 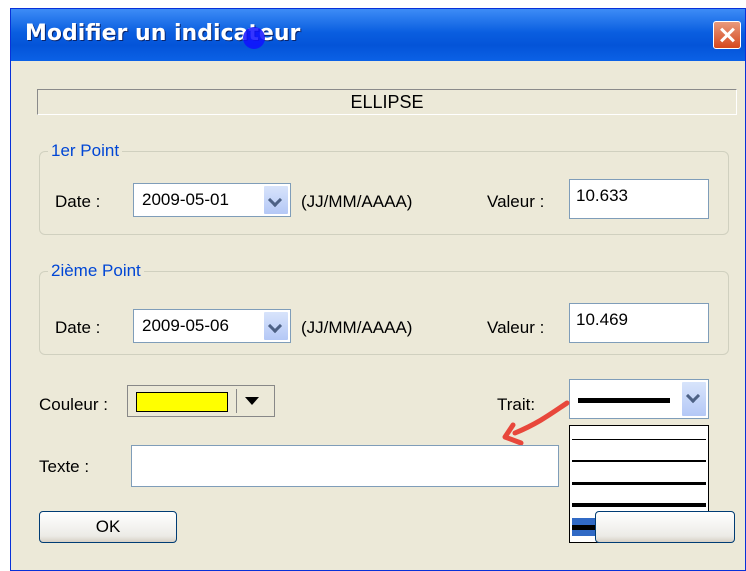 I want to click on point1-date-combo: 2009-05-01, so click(x=212, y=200).